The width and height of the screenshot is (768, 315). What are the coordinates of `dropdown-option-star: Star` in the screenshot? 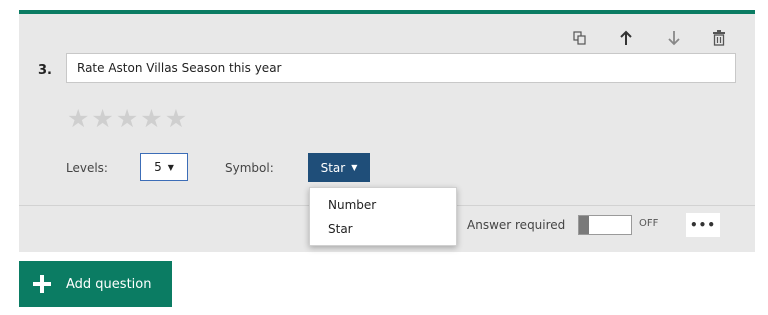 It's located at (340, 229).